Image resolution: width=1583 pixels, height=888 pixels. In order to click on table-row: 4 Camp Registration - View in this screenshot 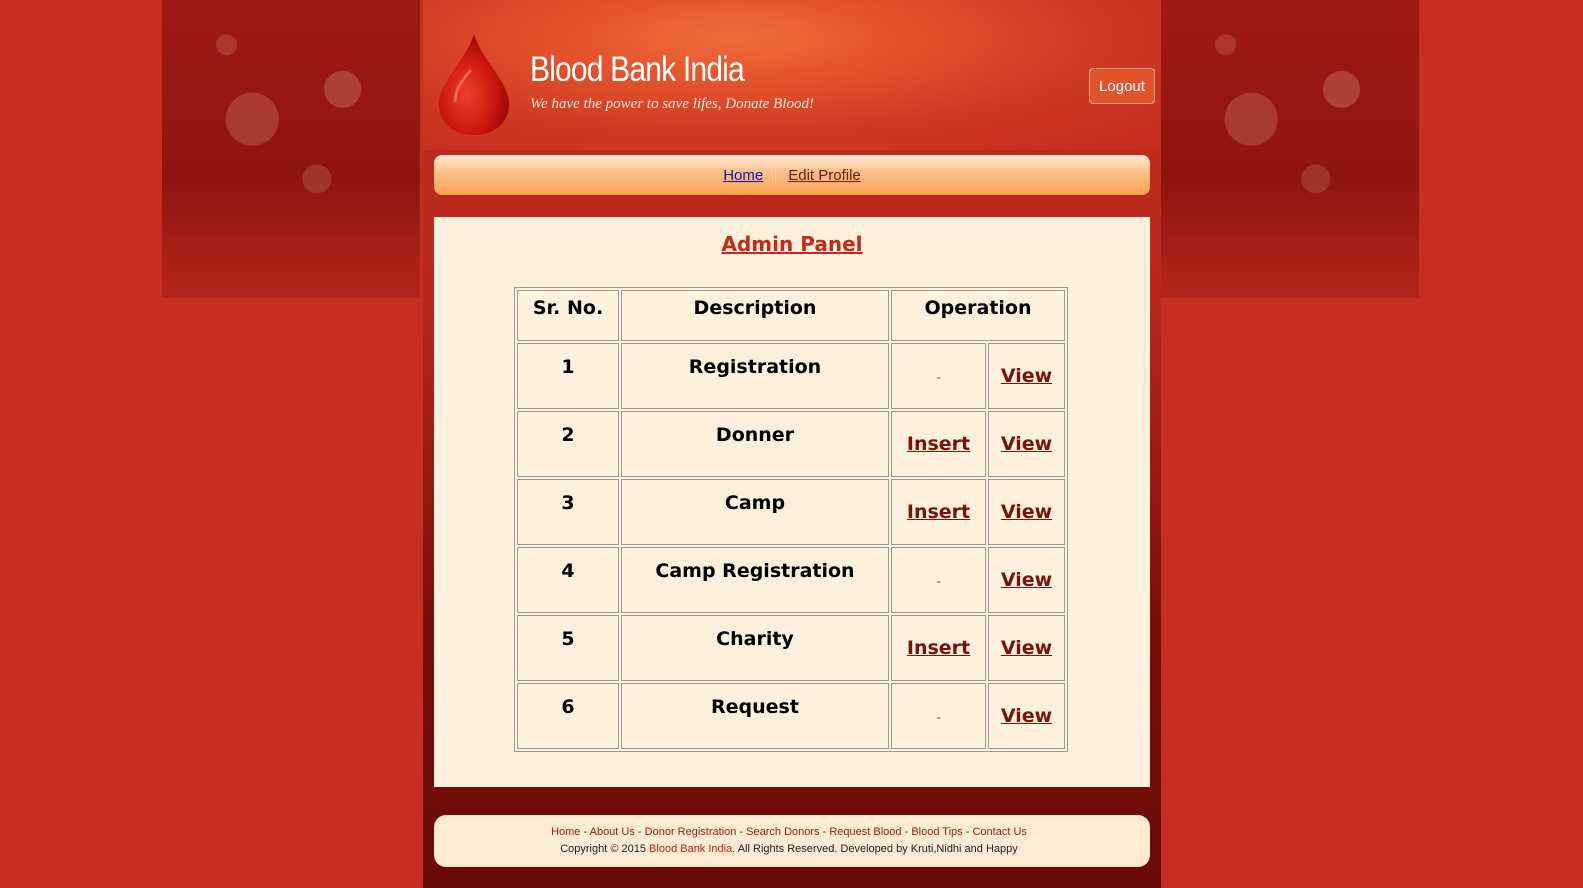, I will do `click(791, 580)`.